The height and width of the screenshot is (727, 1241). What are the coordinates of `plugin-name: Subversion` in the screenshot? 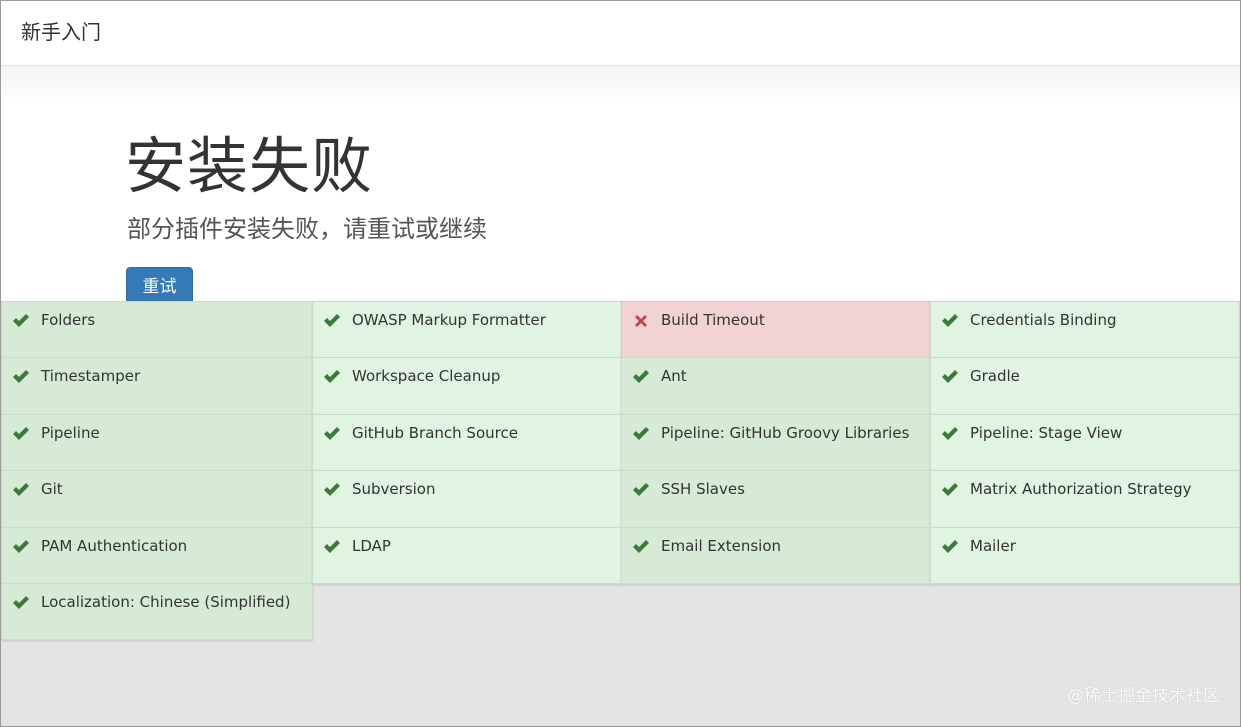 It's located at (394, 489).